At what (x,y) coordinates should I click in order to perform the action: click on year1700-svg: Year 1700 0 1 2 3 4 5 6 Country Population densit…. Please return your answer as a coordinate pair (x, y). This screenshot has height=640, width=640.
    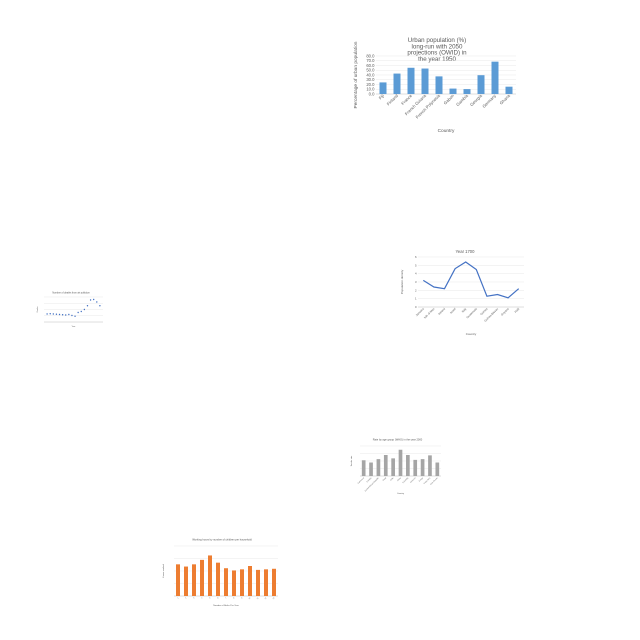
    Looking at the image, I should click on (462, 292).